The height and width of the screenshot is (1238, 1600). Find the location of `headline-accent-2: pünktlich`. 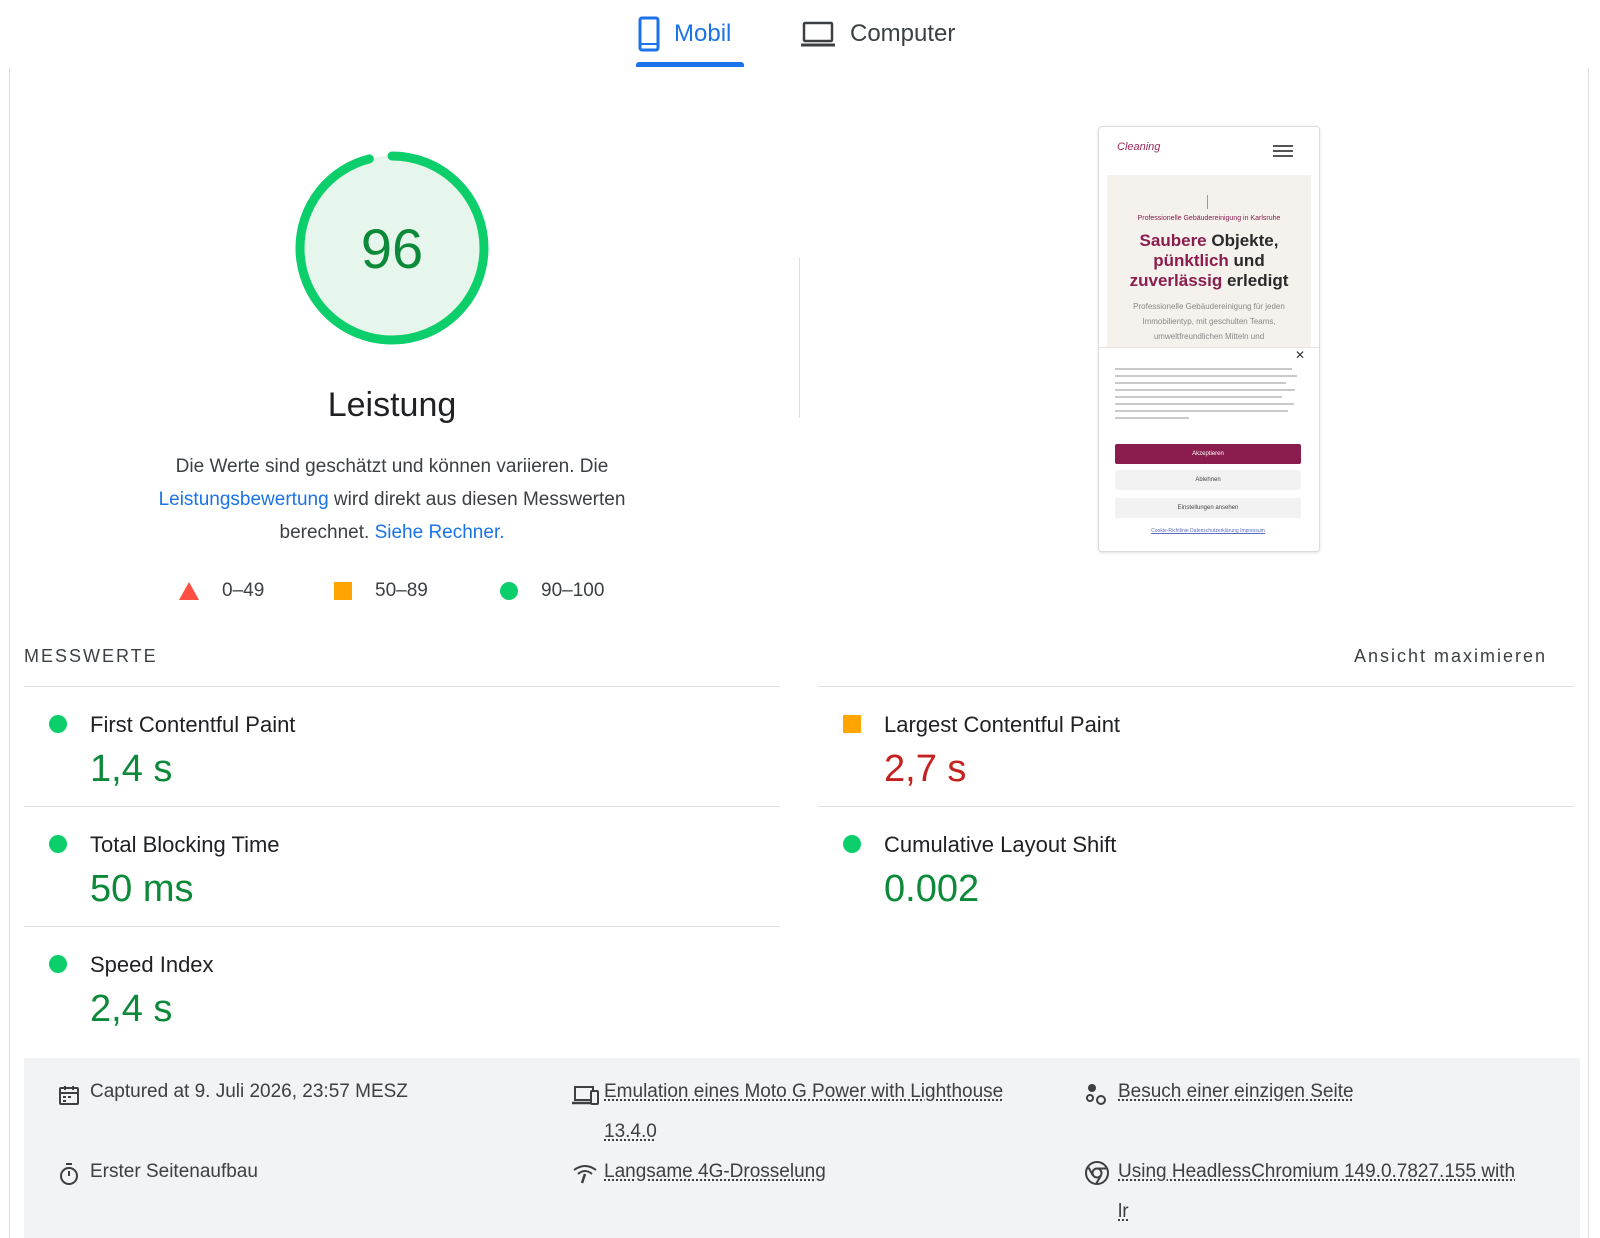

headline-accent-2: pünktlich is located at coordinates (1191, 260).